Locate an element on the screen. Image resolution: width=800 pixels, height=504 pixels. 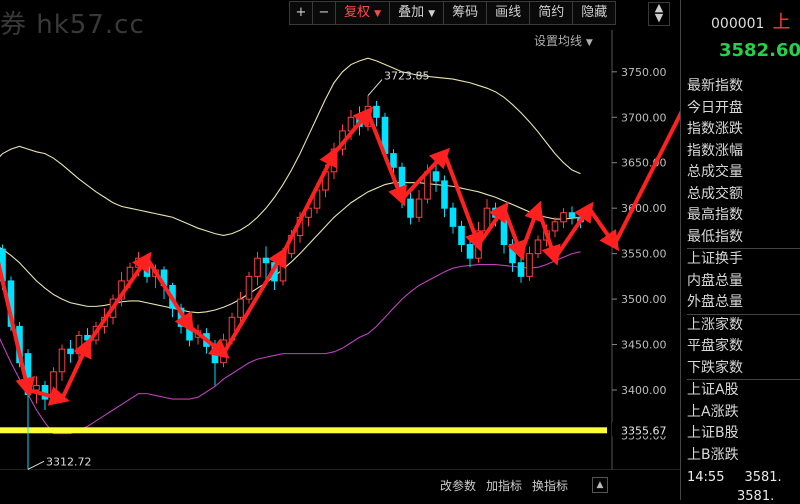
quote-field-label: 上证A股 is located at coordinates (743, 390).